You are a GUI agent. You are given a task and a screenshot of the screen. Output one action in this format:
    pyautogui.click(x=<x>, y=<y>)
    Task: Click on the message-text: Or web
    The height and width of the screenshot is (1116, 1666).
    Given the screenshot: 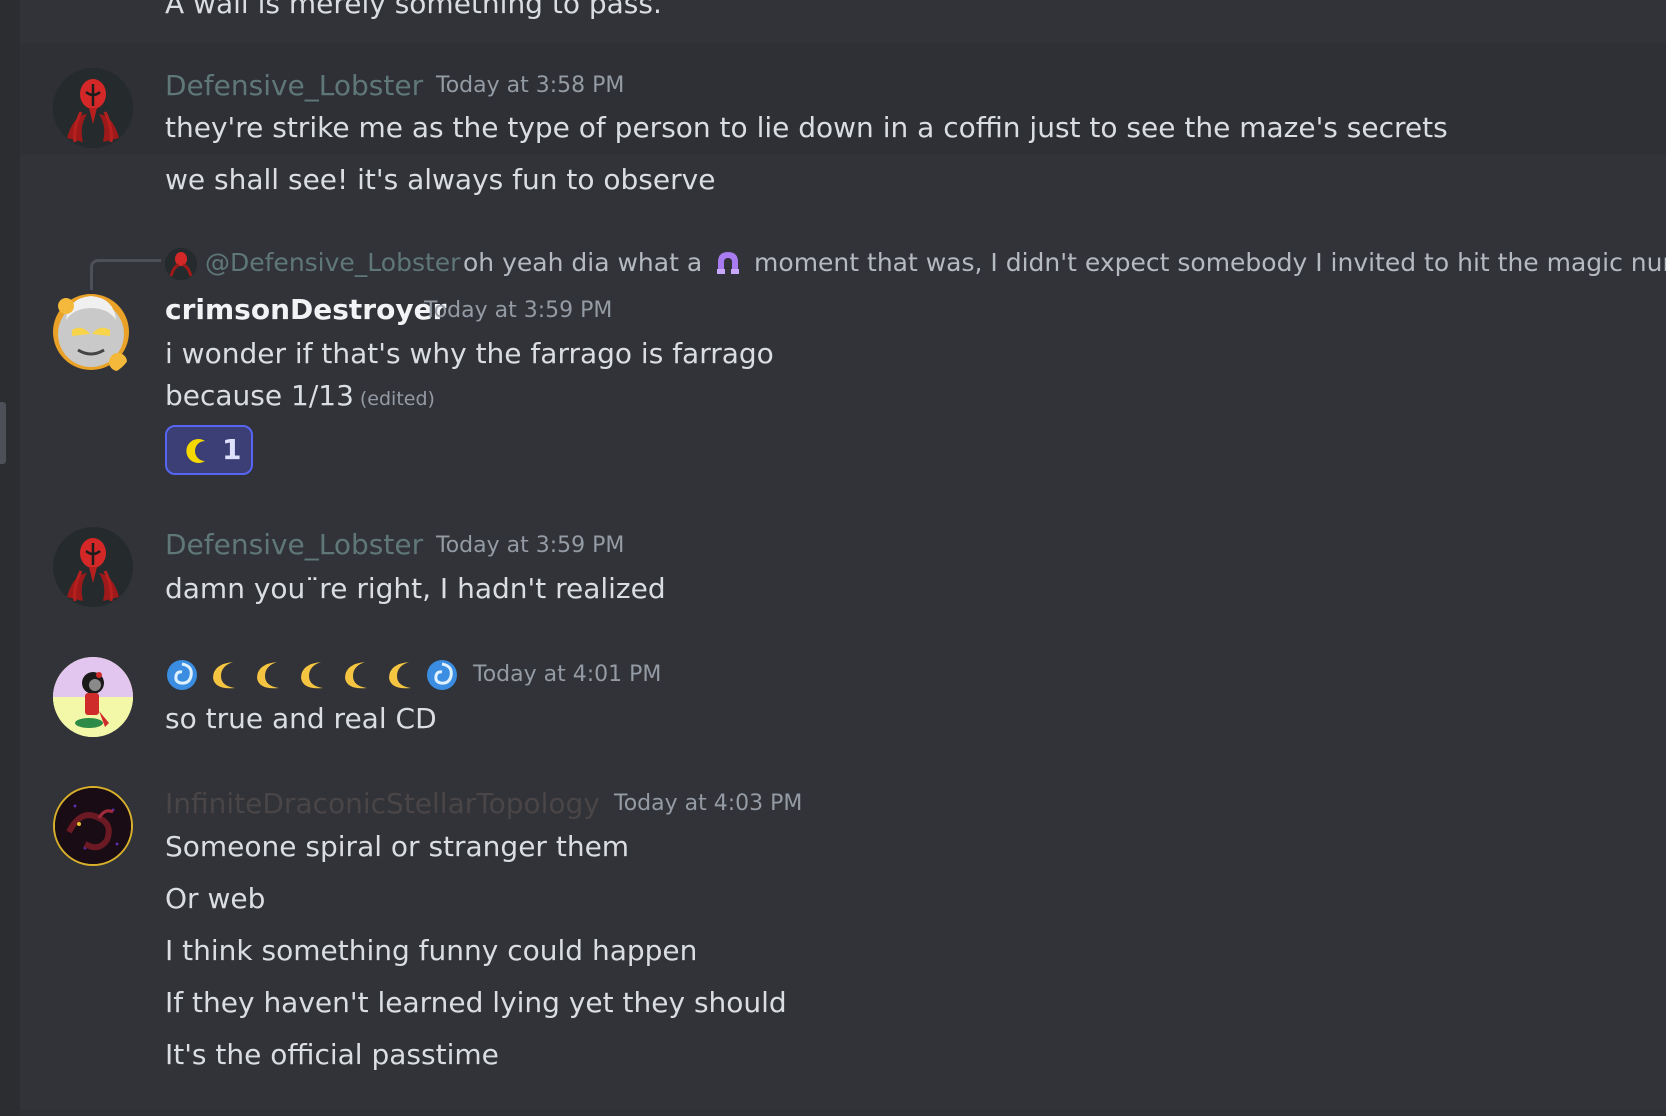 What is the action you would take?
    pyautogui.click(x=215, y=898)
    